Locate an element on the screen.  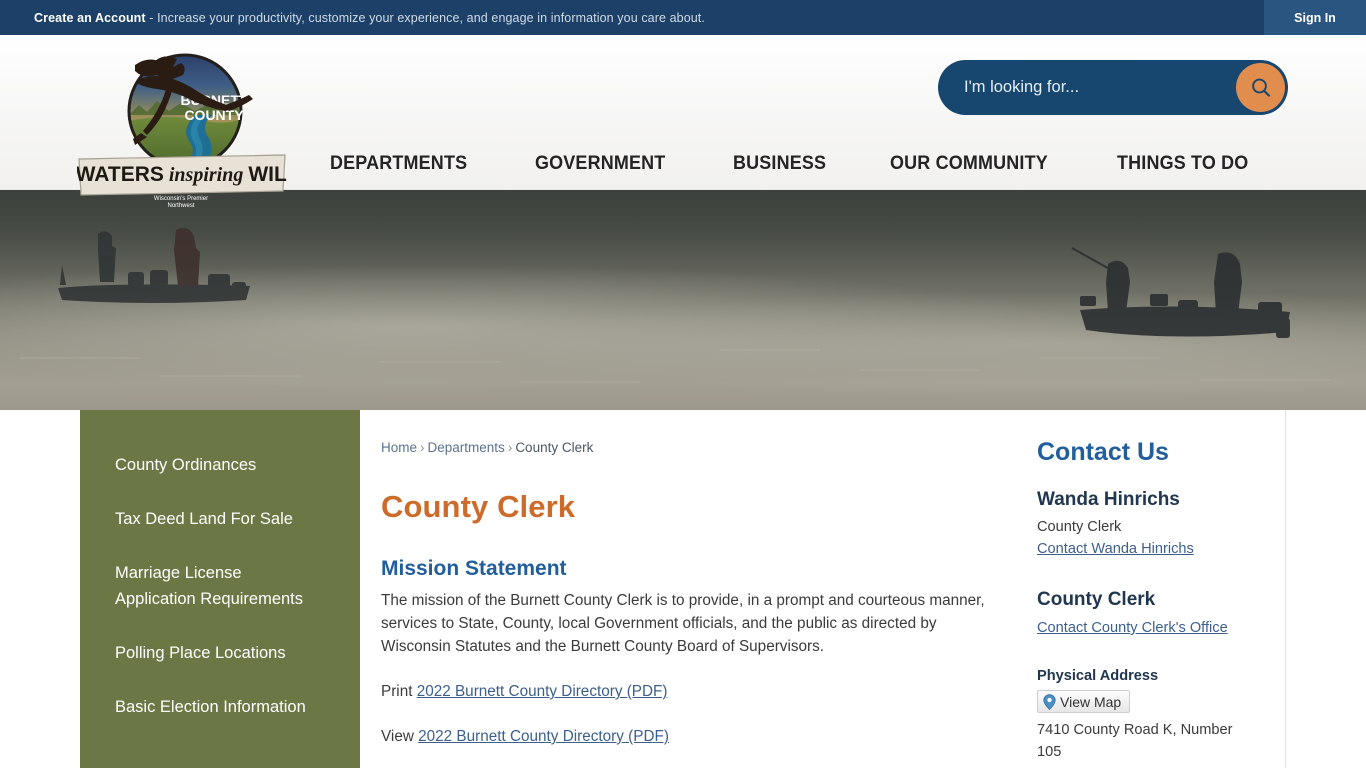
view-map-button: View Map is located at coordinates (1084, 701).